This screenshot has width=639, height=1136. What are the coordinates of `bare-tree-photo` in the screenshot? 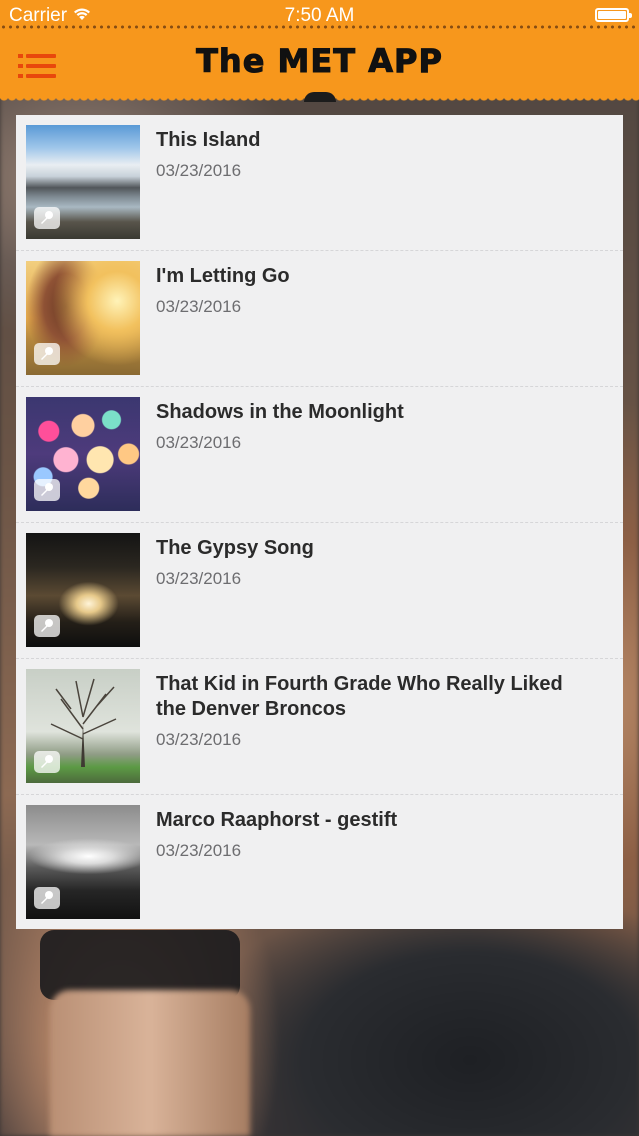 It's located at (83, 726).